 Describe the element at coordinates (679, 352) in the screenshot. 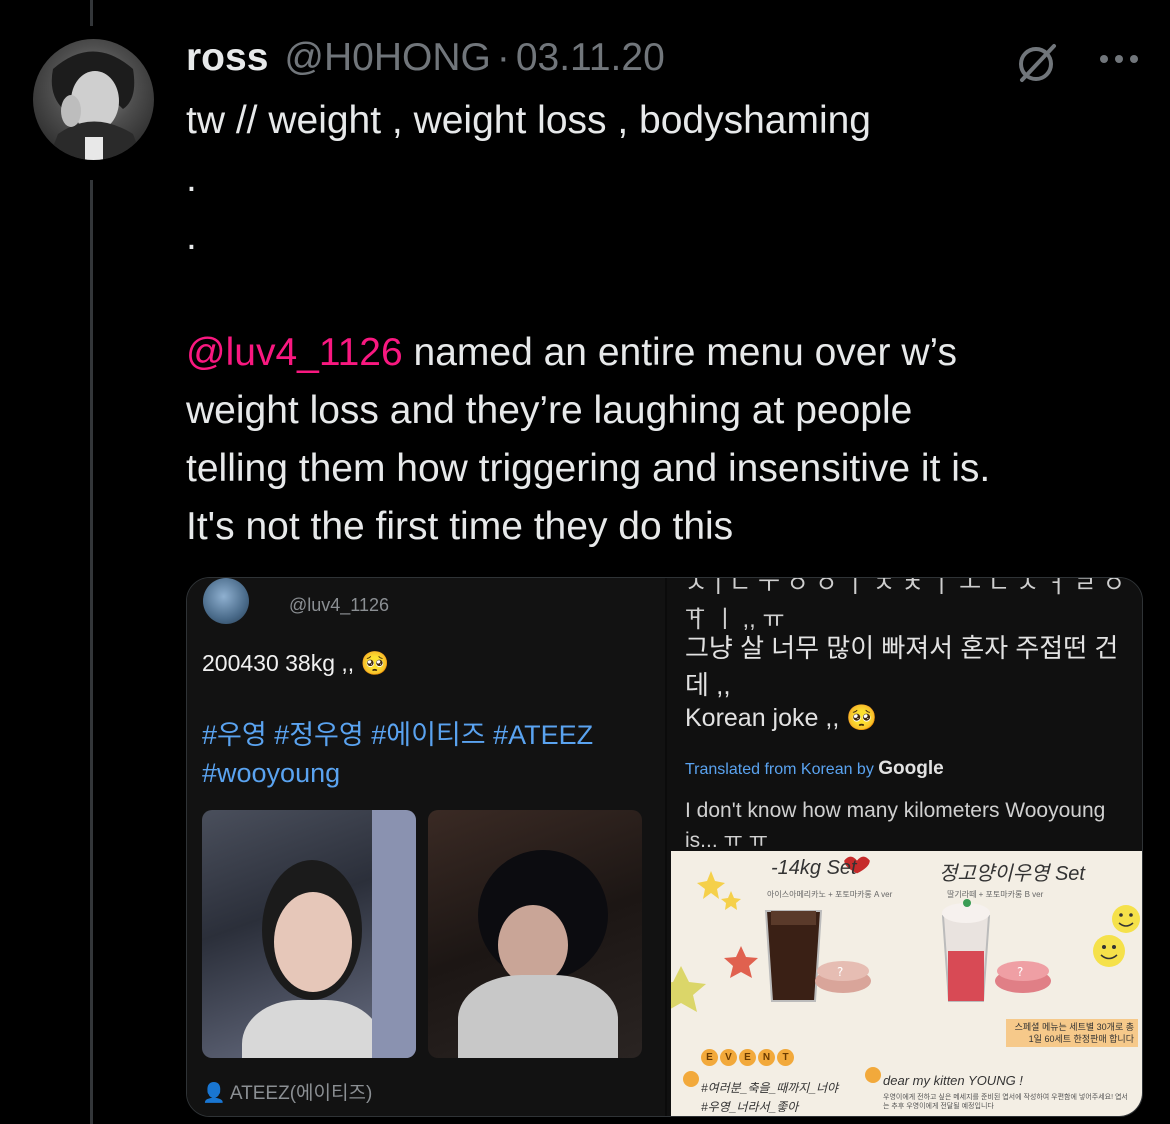

I see `tweet-line-1-rest: named an entire menu over w’s` at that location.